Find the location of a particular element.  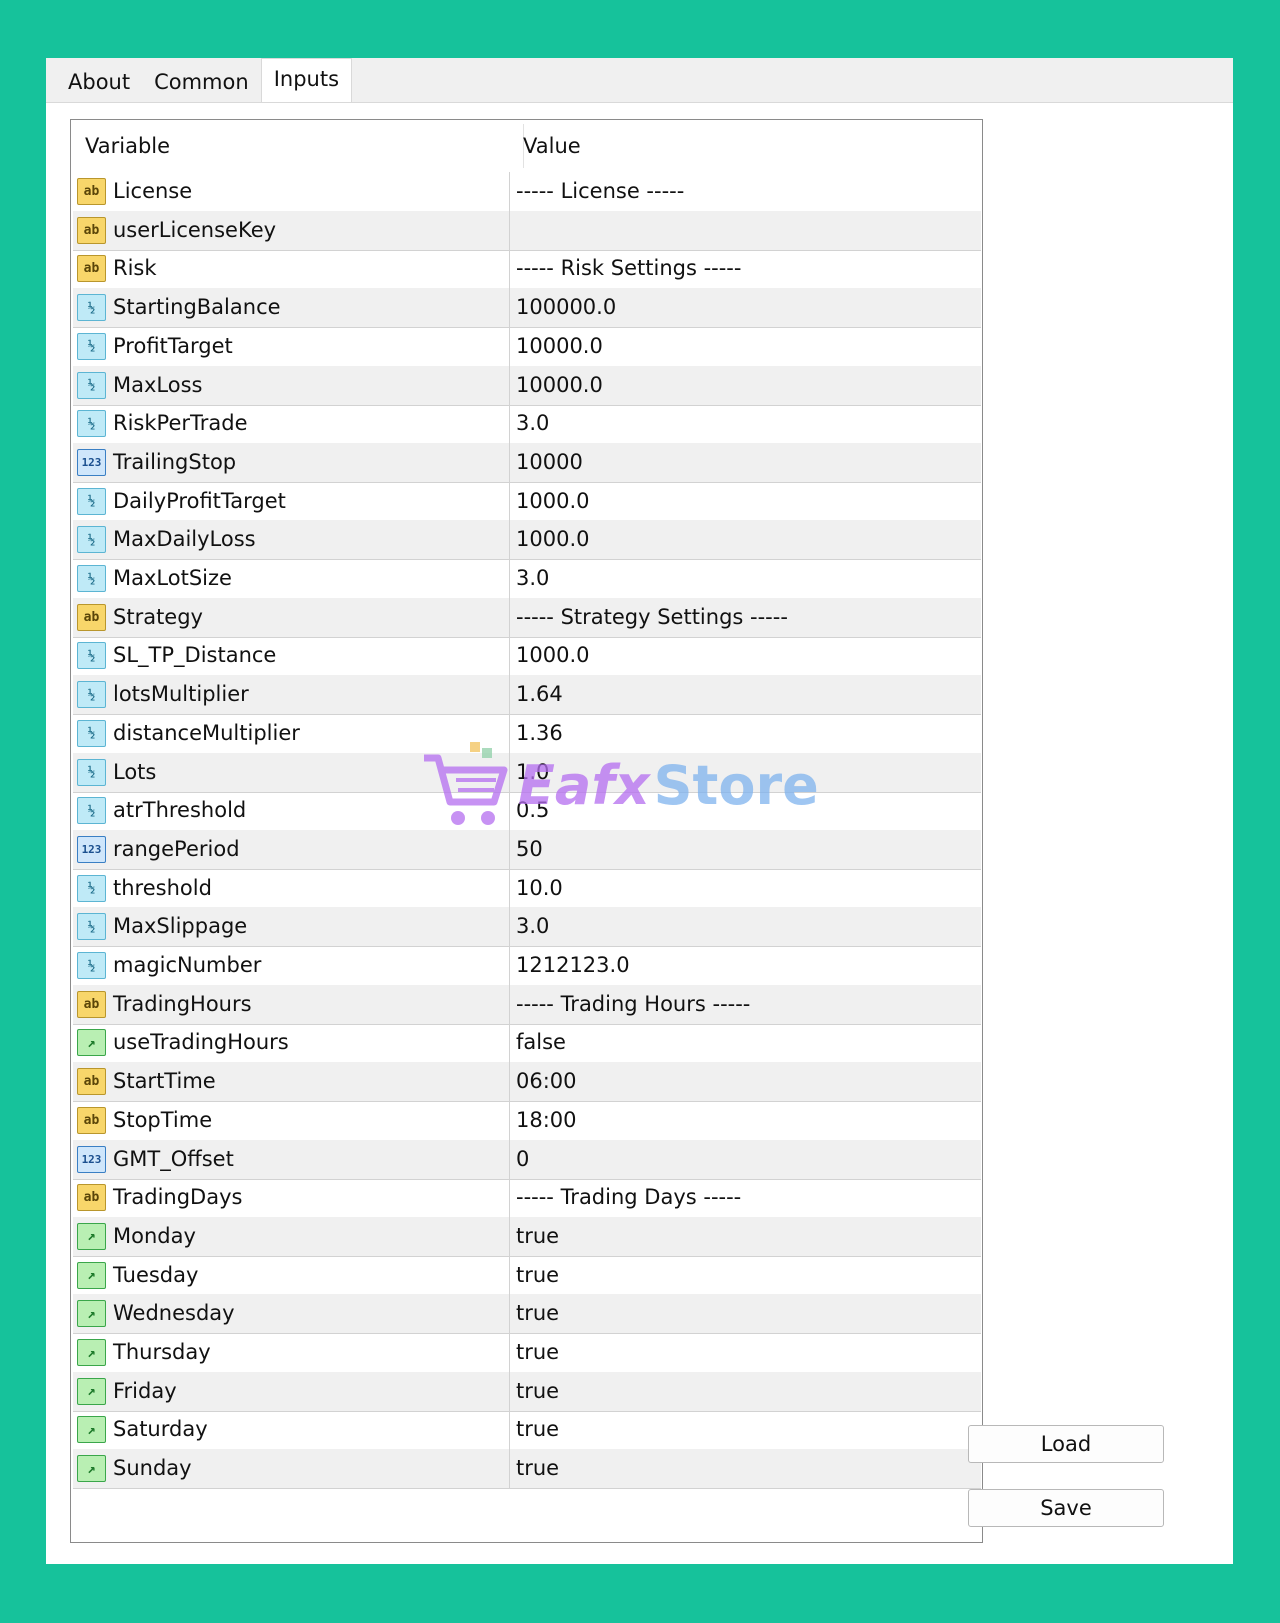

save-button: Save is located at coordinates (1066, 1508).